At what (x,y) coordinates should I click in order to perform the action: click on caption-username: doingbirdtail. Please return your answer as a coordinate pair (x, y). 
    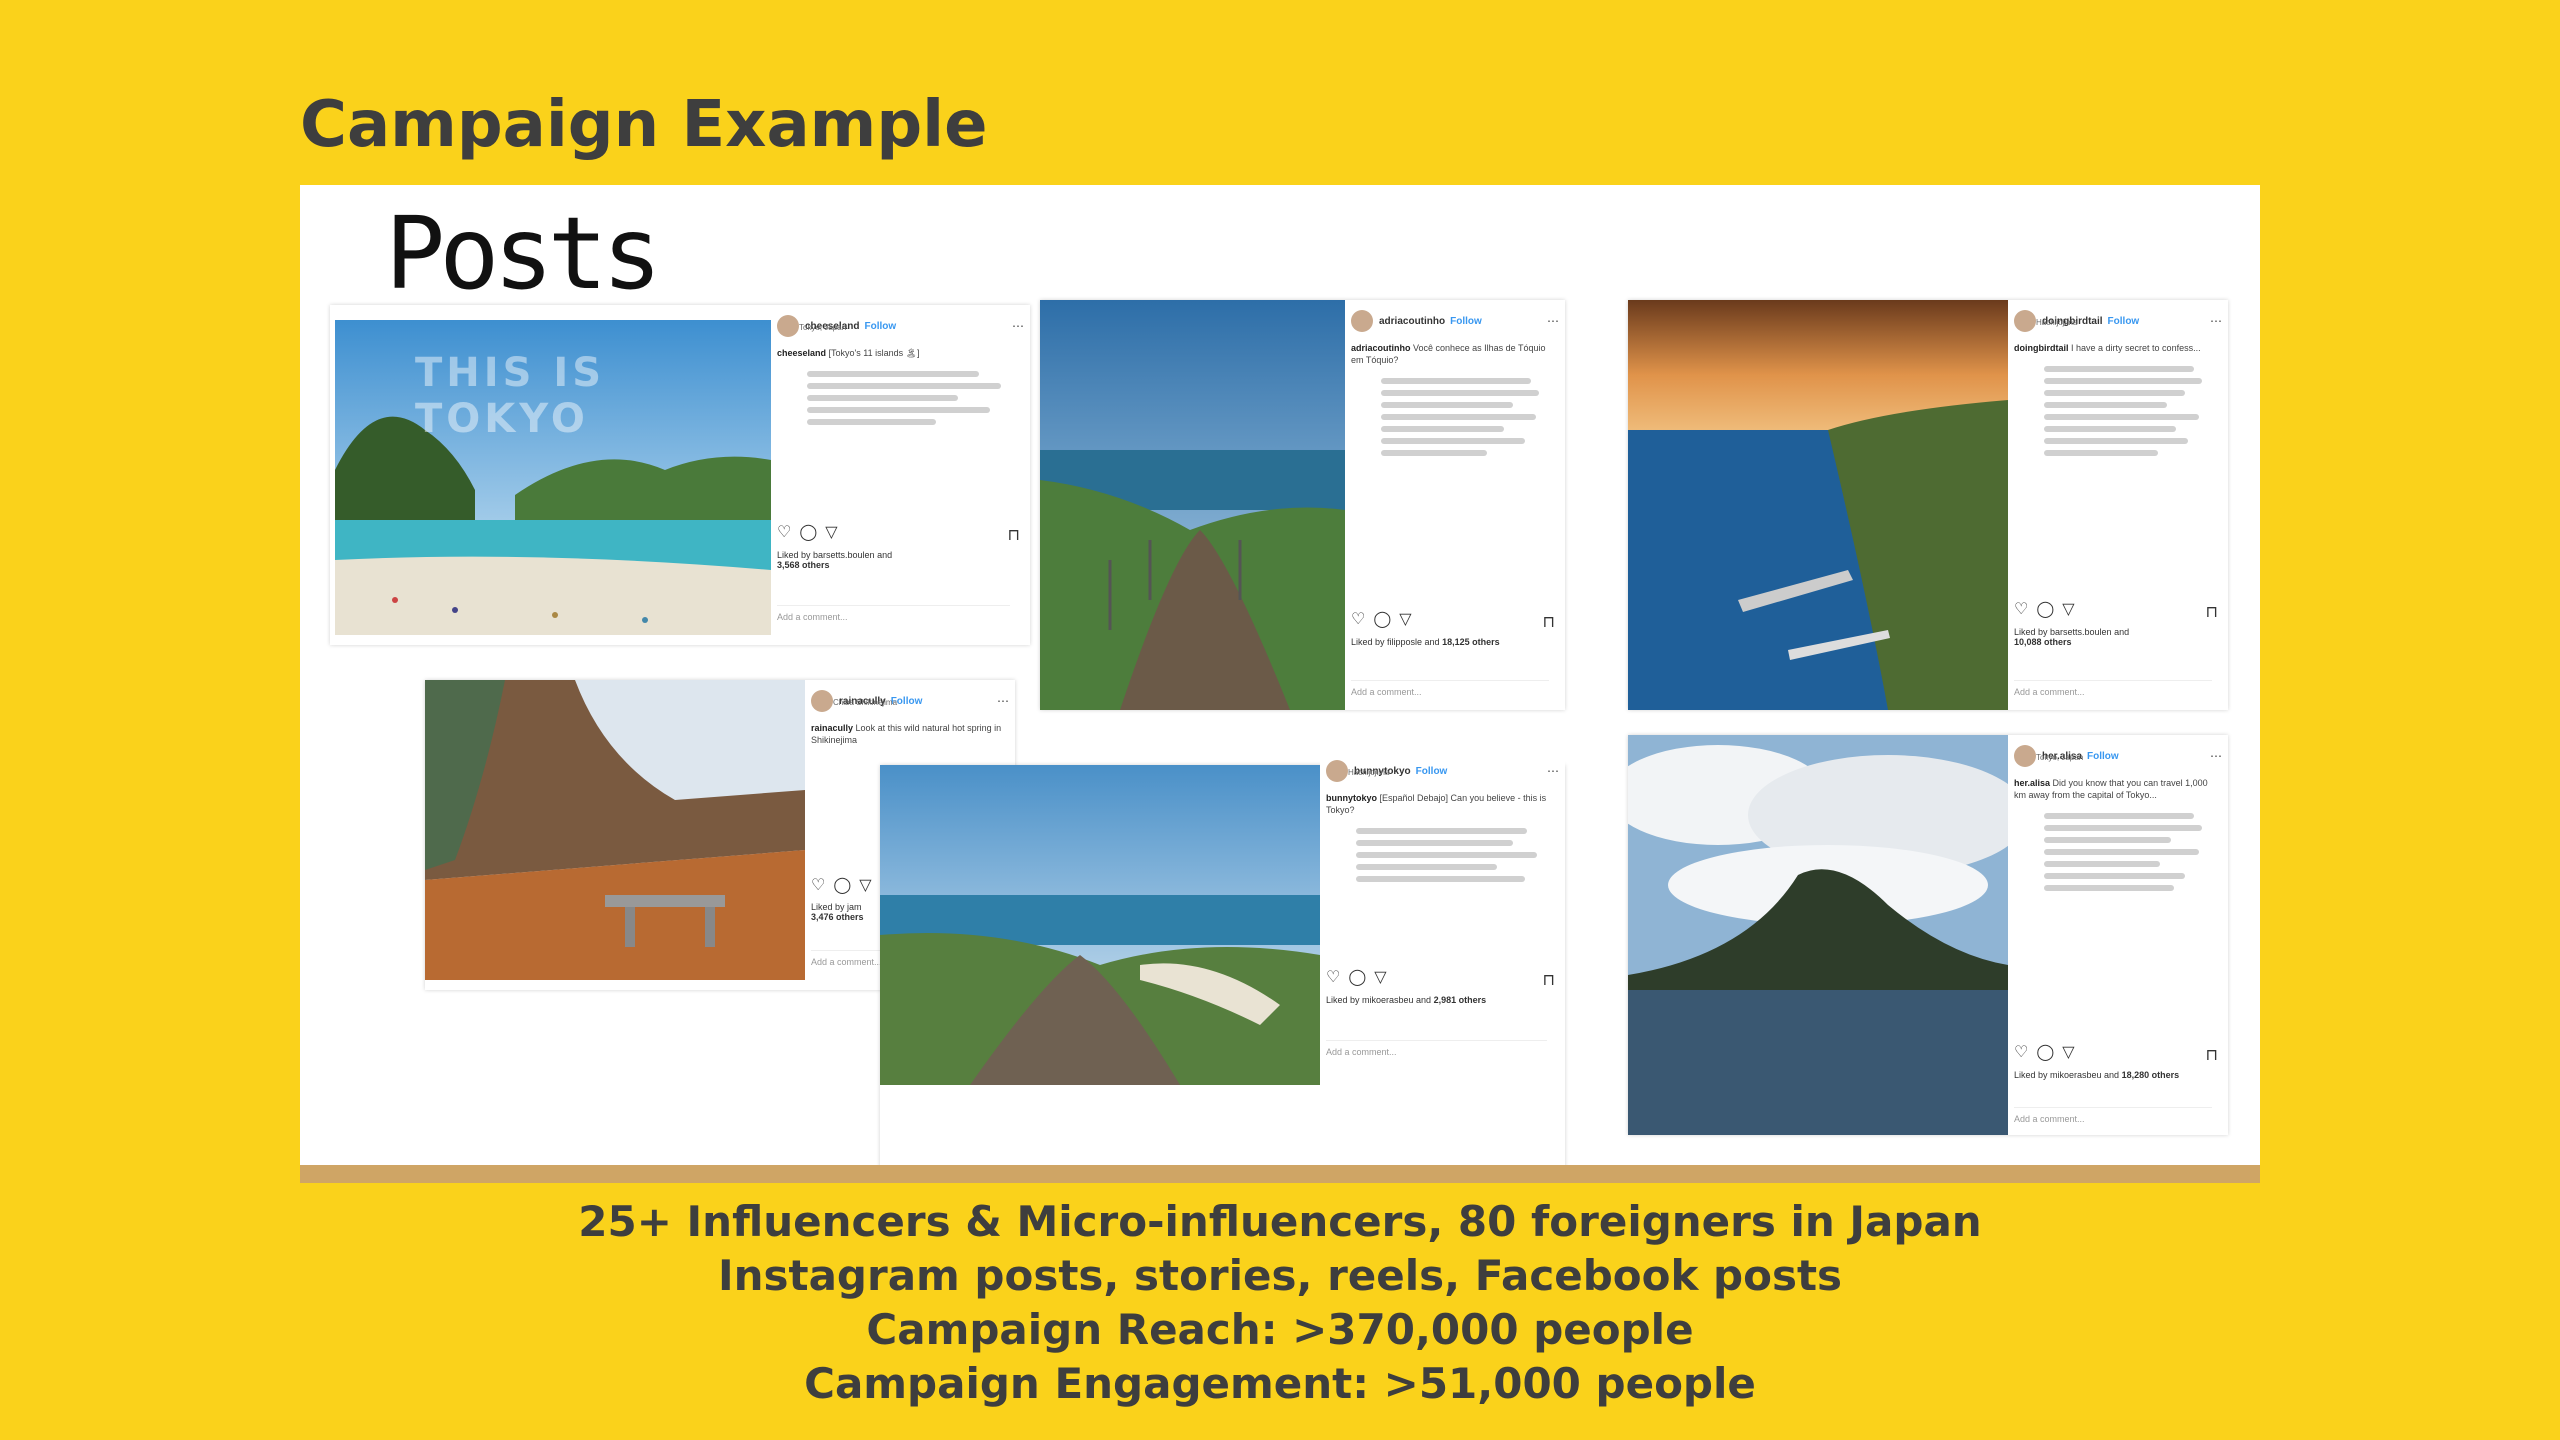
    Looking at the image, I should click on (2041, 348).